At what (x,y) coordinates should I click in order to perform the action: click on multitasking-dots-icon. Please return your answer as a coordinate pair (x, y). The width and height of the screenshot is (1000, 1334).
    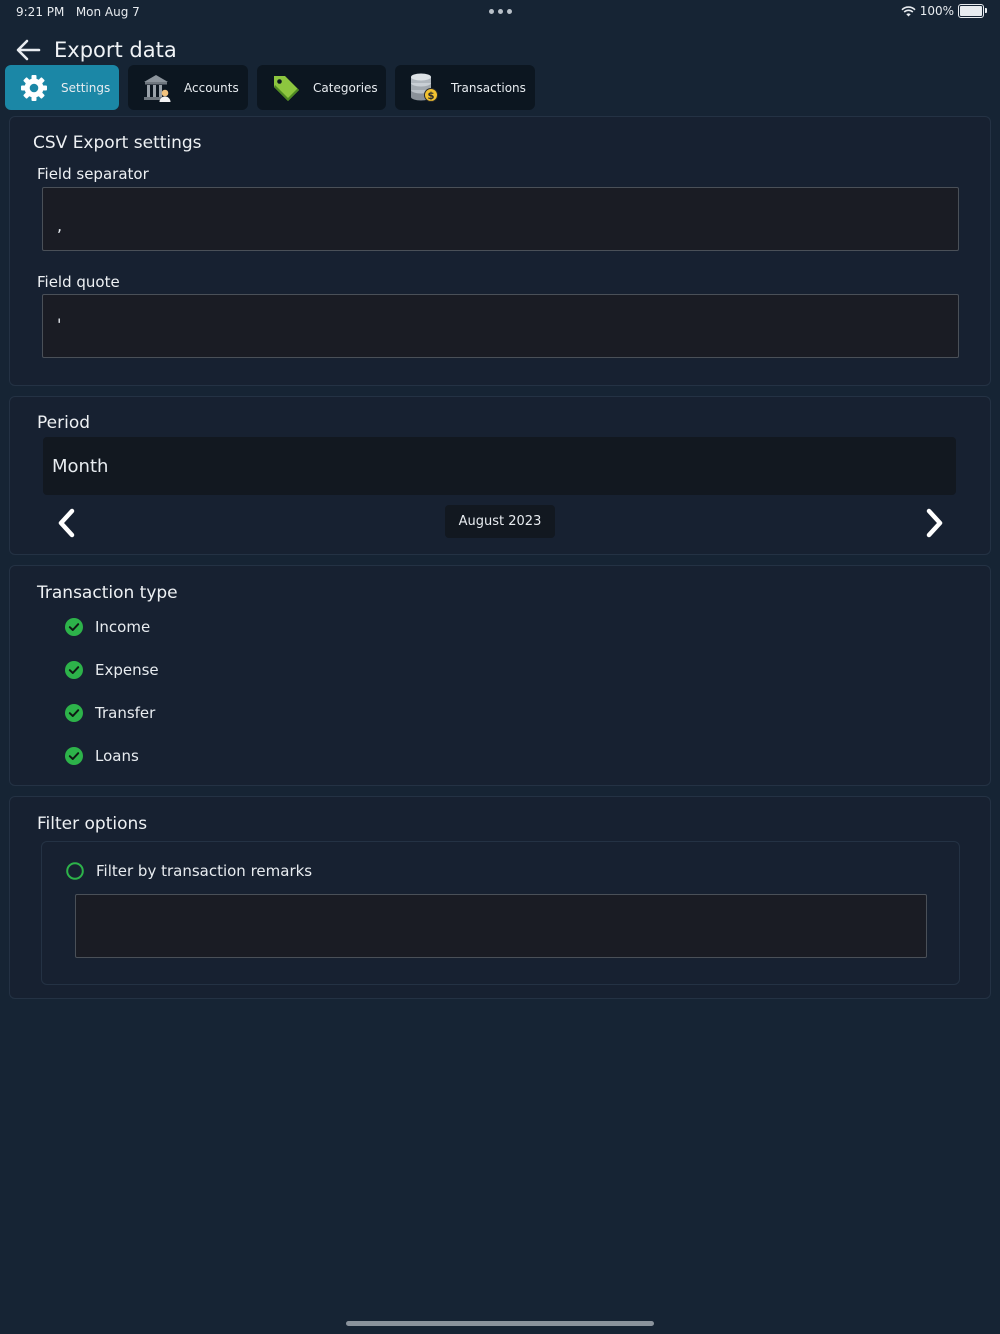
    Looking at the image, I should click on (500, 11).